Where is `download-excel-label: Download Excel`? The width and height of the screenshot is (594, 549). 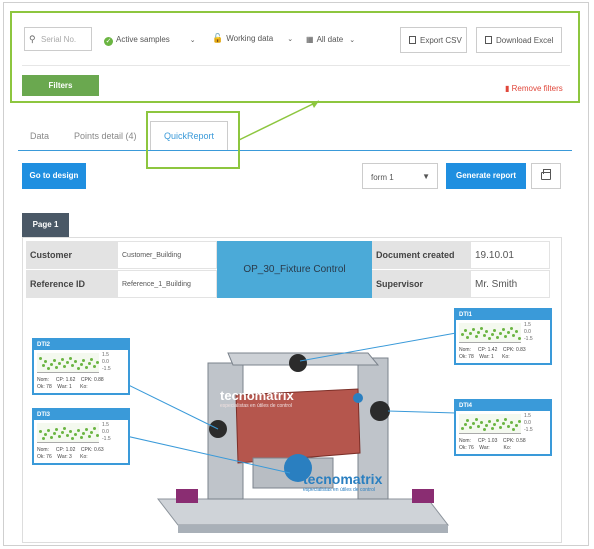
download-excel-label: Download Excel is located at coordinates (525, 40).